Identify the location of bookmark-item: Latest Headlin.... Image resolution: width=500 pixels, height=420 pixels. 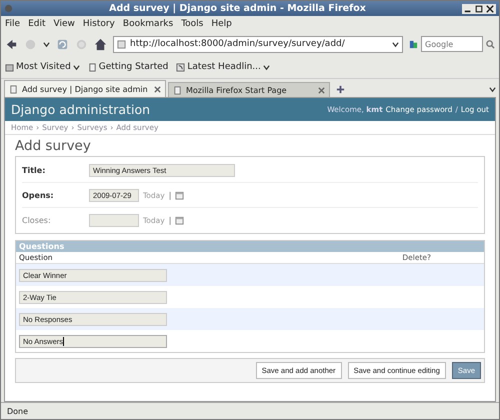
(223, 67).